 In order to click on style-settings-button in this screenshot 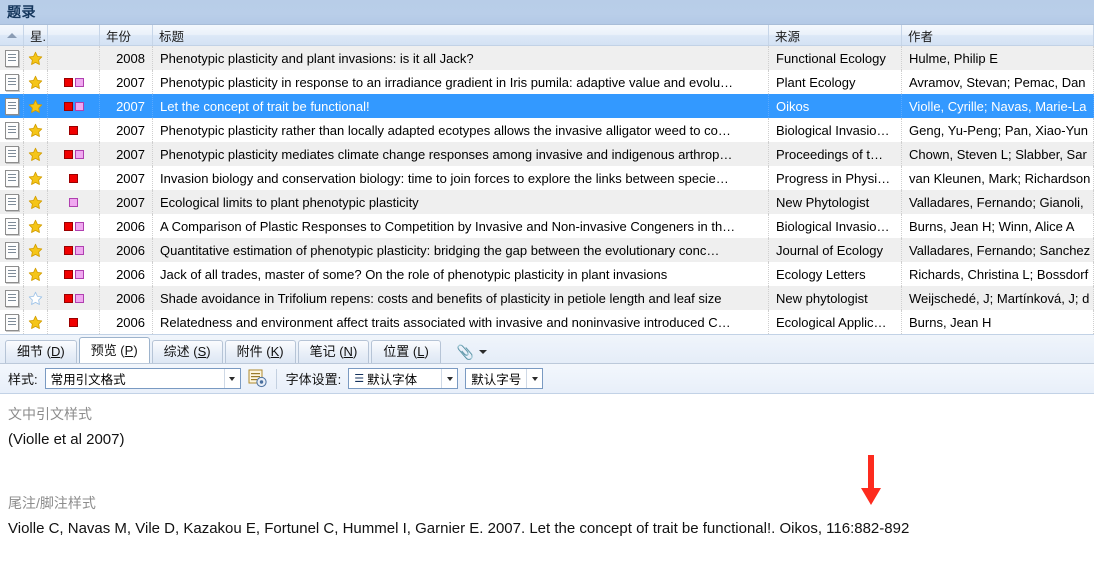, I will do `click(257, 378)`.